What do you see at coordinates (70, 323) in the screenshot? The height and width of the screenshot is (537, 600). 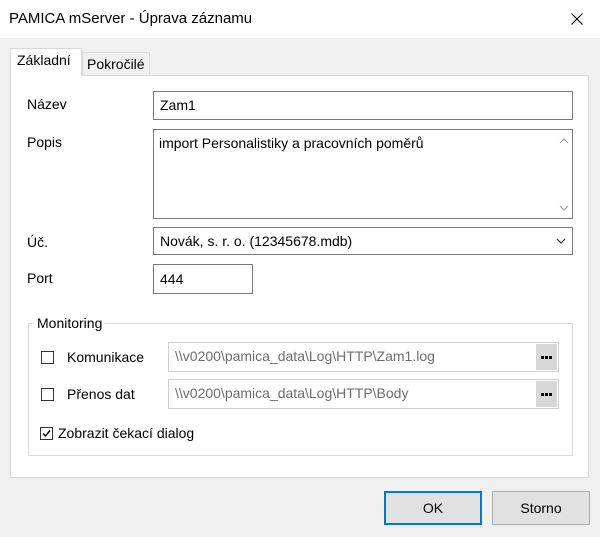 I see `monitoring-legend: Monitoring` at bounding box center [70, 323].